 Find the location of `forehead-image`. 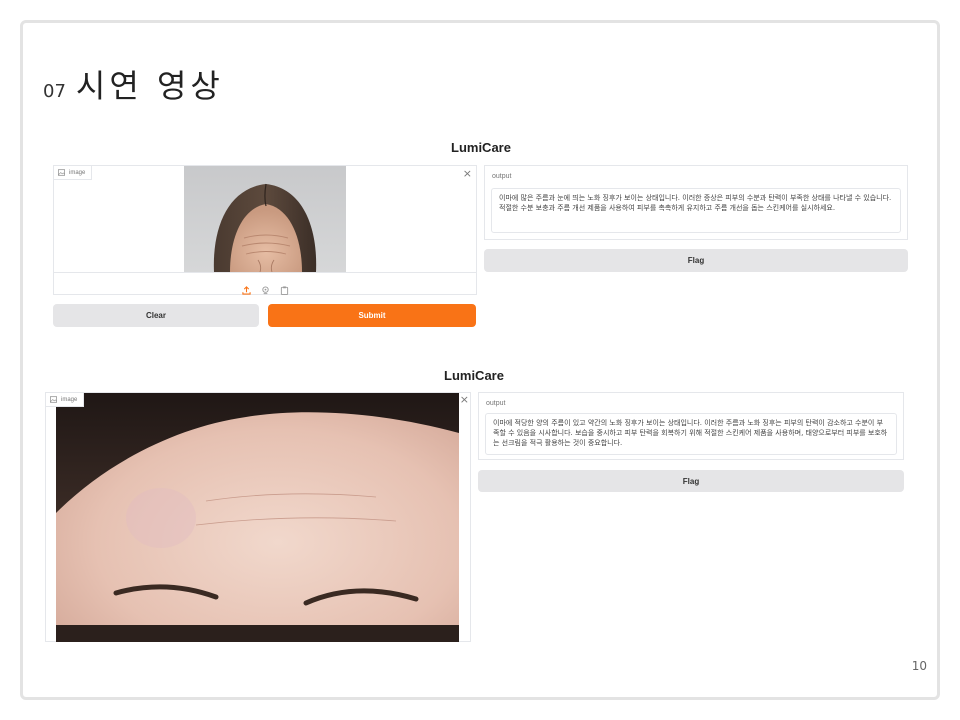

forehead-image is located at coordinates (265, 219).